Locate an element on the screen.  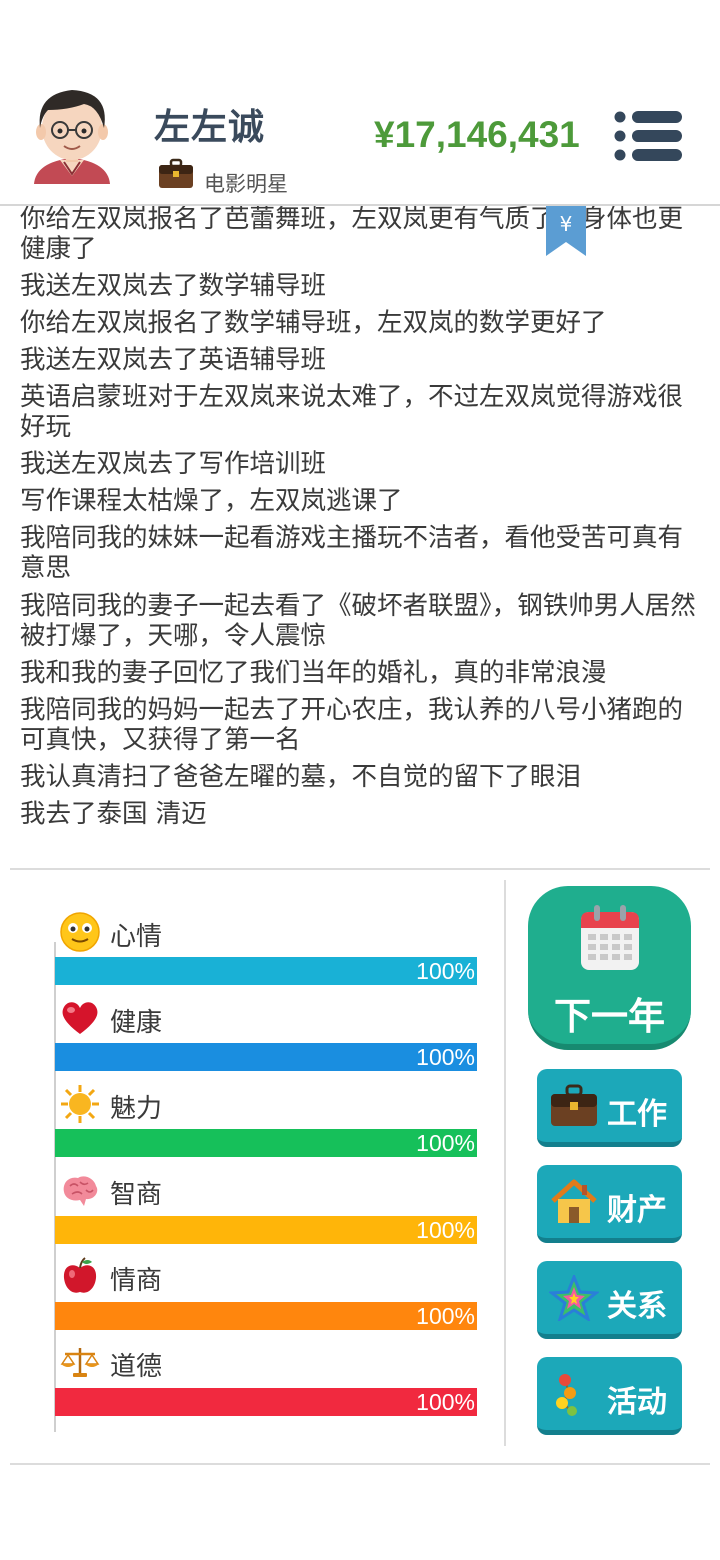
scales-icon is located at coordinates (80, 1362).